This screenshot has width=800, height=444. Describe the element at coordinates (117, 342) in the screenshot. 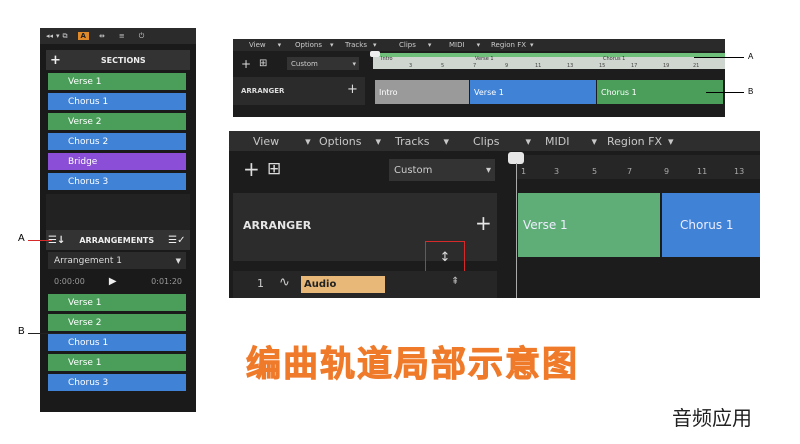

I see `arrangement-item: Chorus 1` at that location.